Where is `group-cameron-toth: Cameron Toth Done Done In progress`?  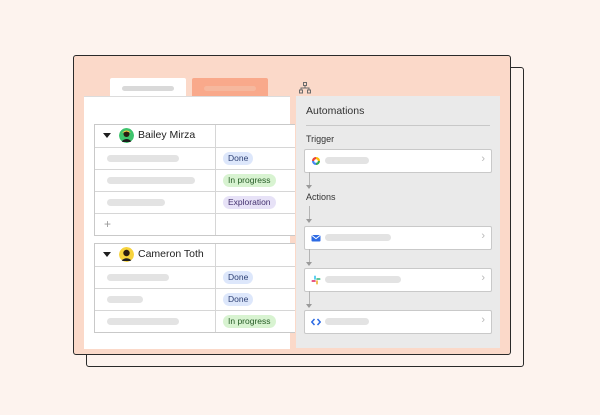
group-cameron-toth: Cameron Toth Done Done In progress is located at coordinates (194, 288).